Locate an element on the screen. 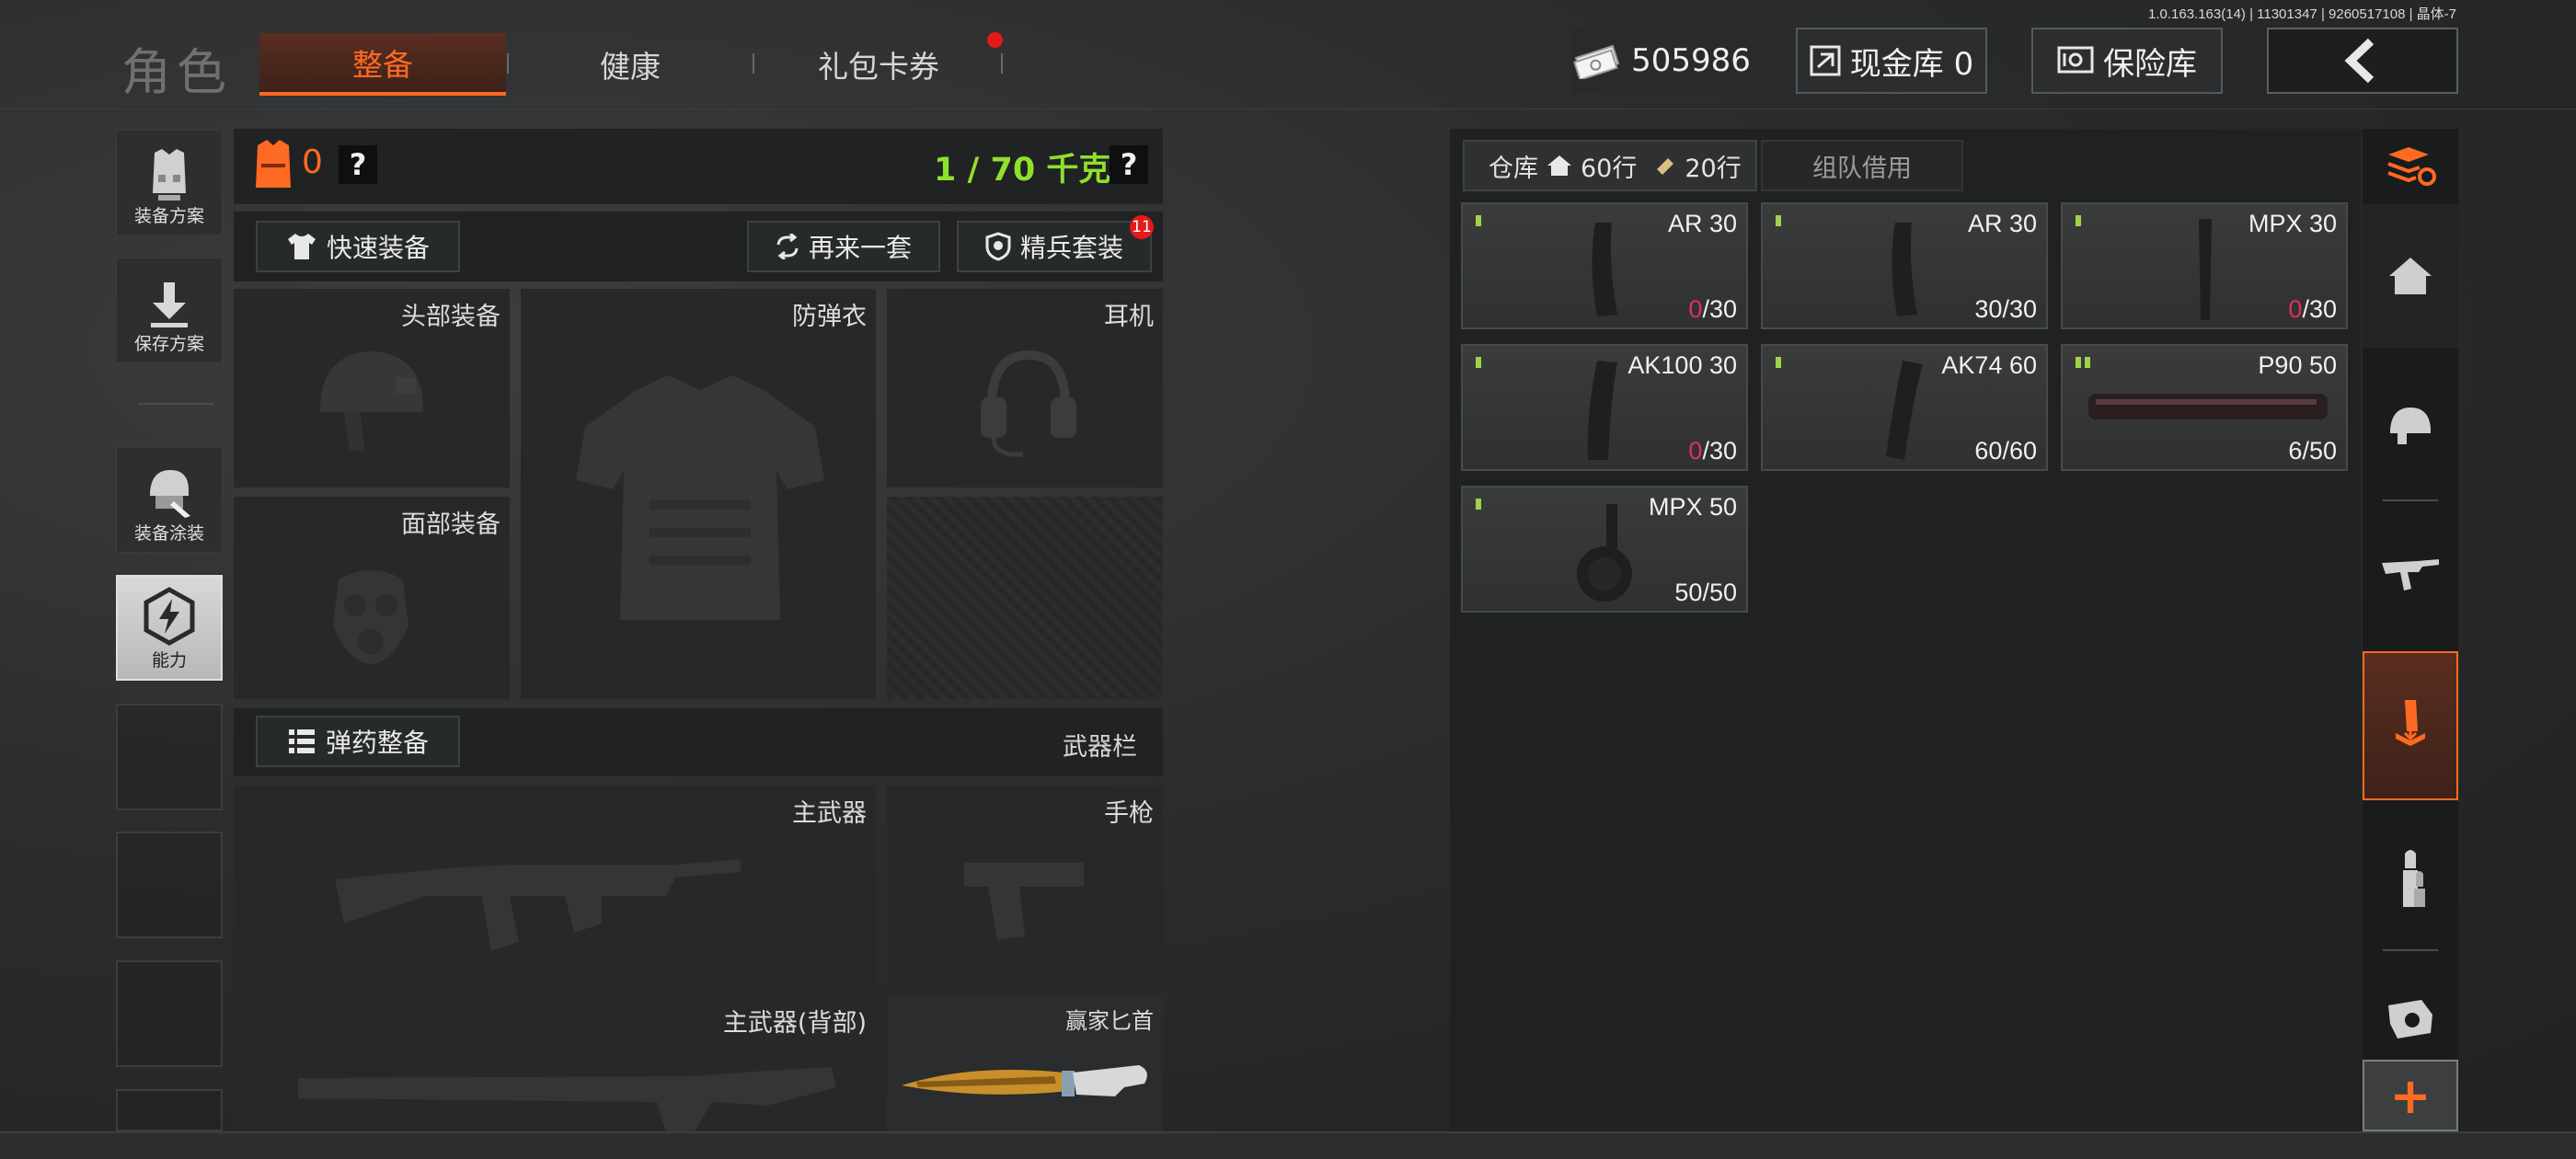  slot-face: 面部装备 is located at coordinates (372, 598).